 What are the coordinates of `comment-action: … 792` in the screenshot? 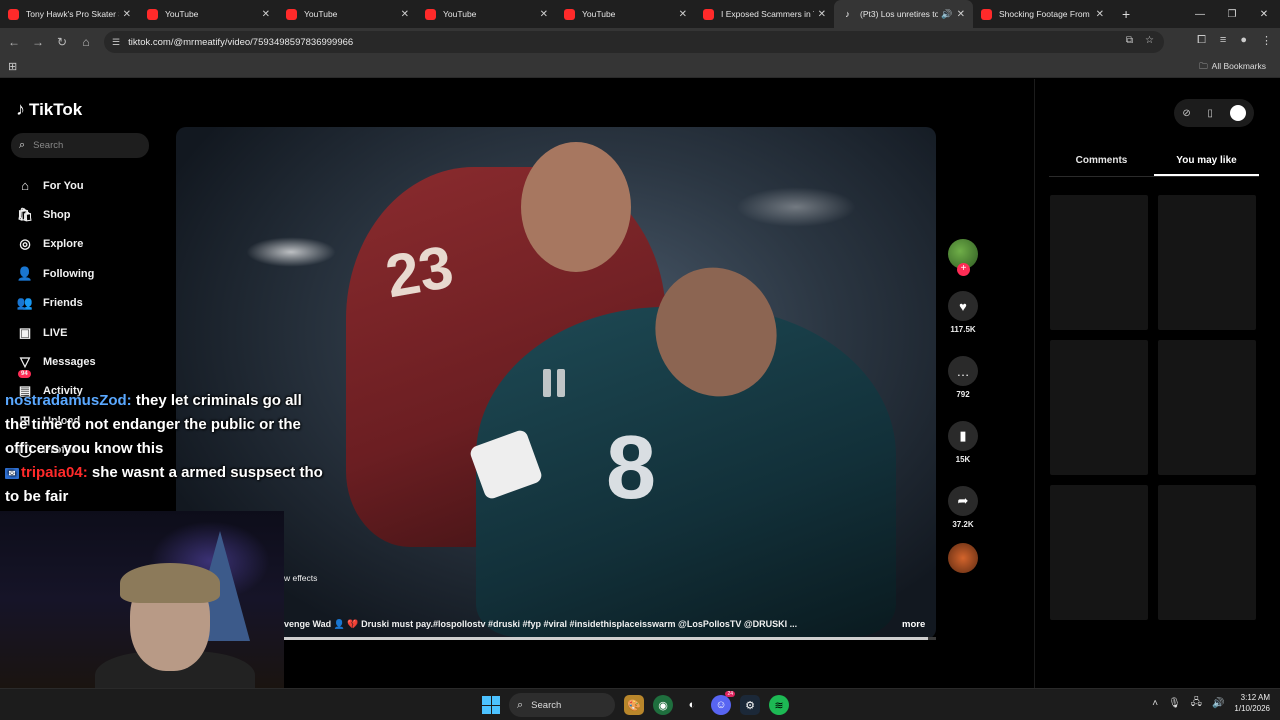 It's located at (963, 377).